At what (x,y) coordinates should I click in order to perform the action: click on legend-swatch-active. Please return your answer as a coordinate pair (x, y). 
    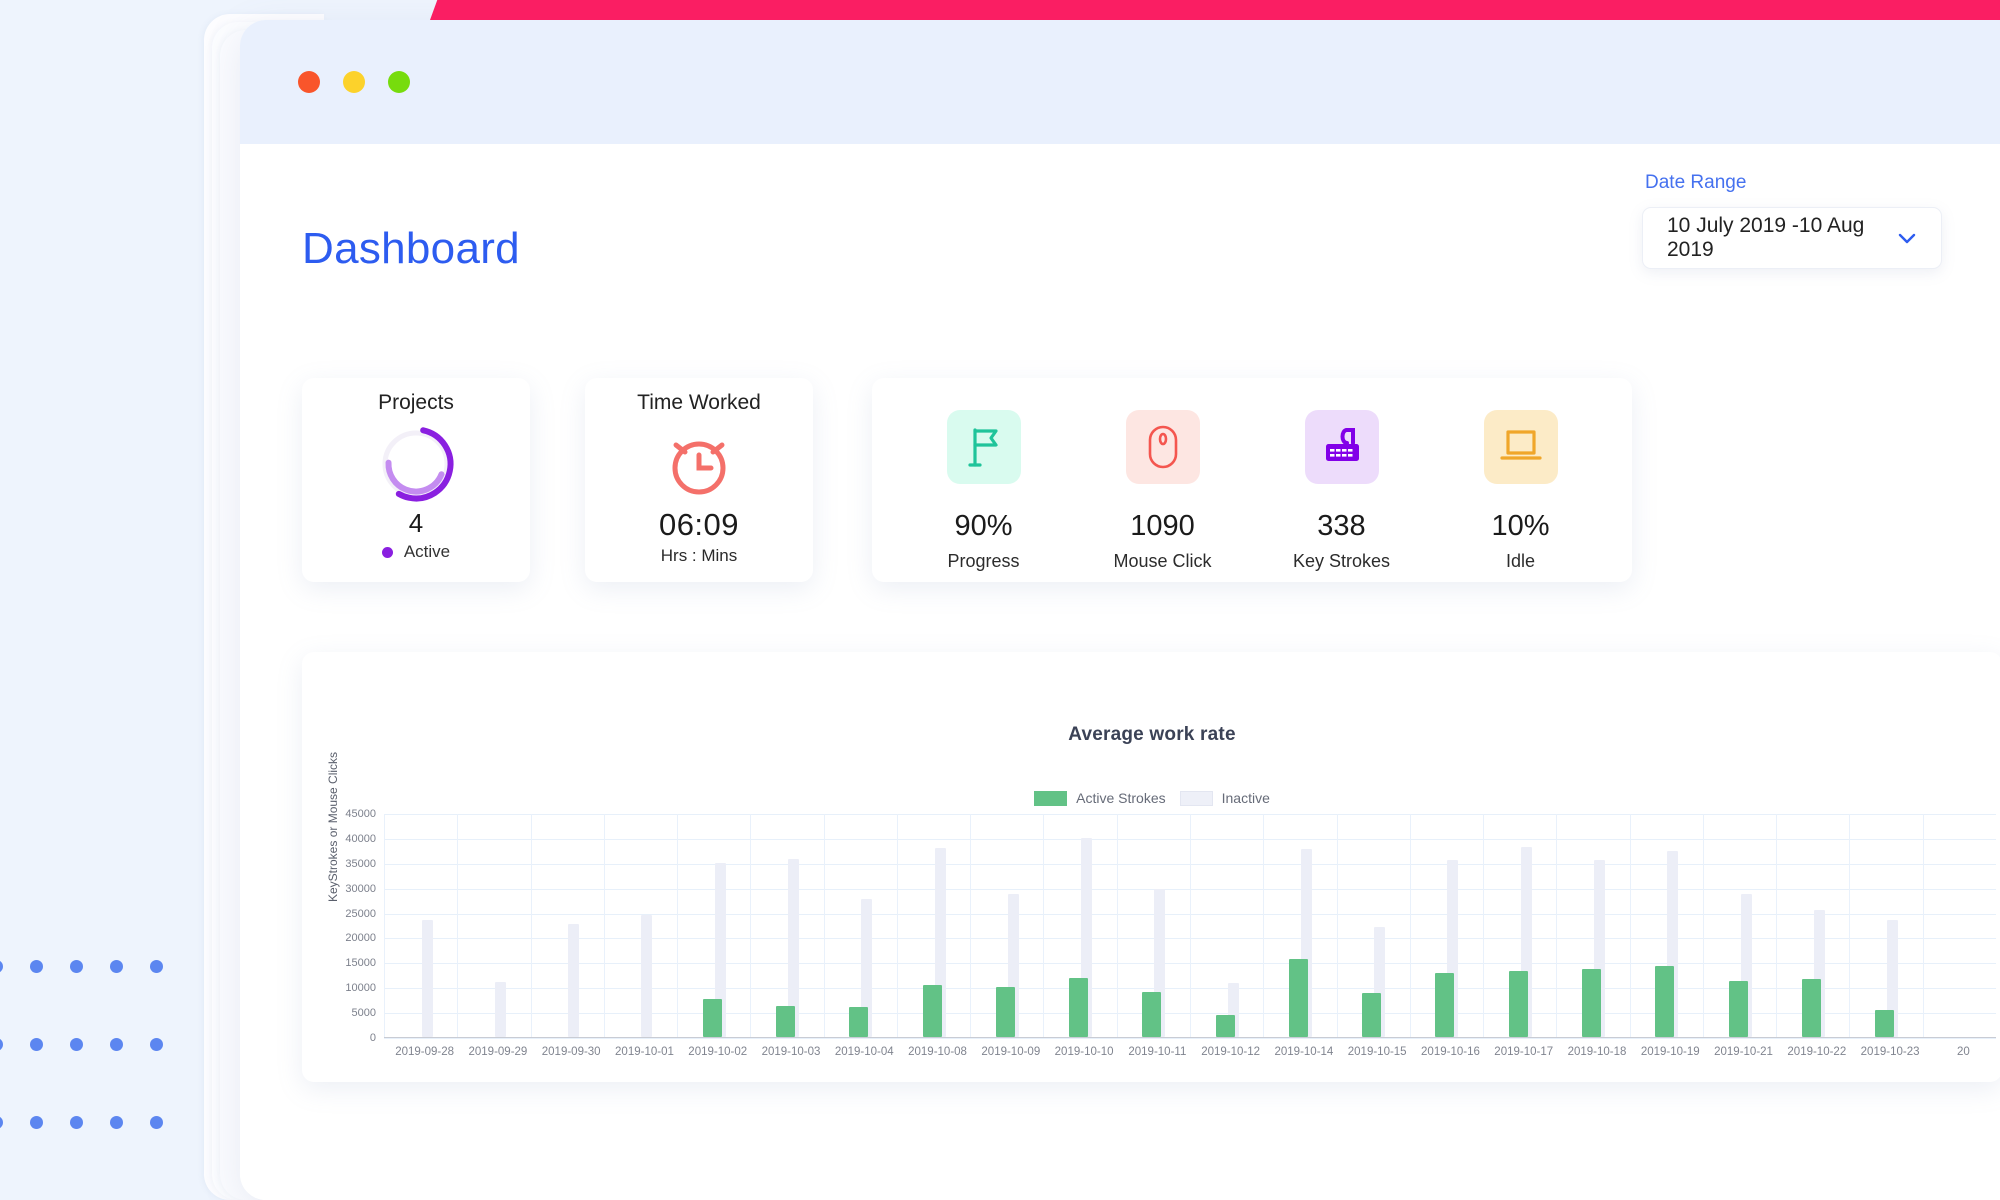
    Looking at the image, I should click on (1051, 798).